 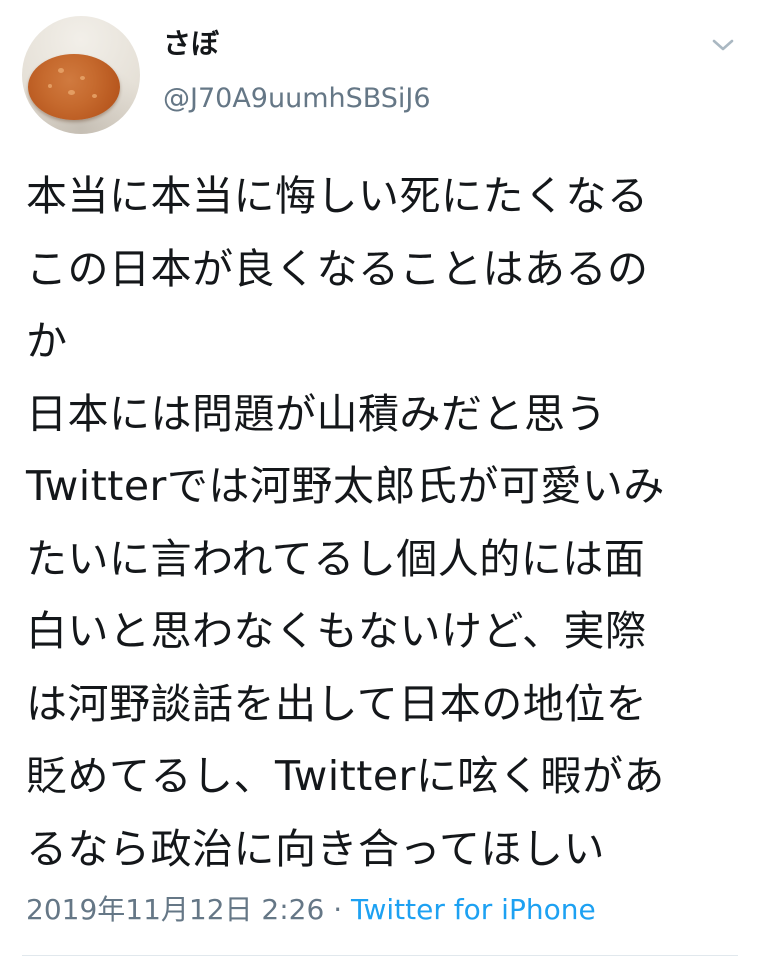 I want to click on avatar, so click(x=81, y=75).